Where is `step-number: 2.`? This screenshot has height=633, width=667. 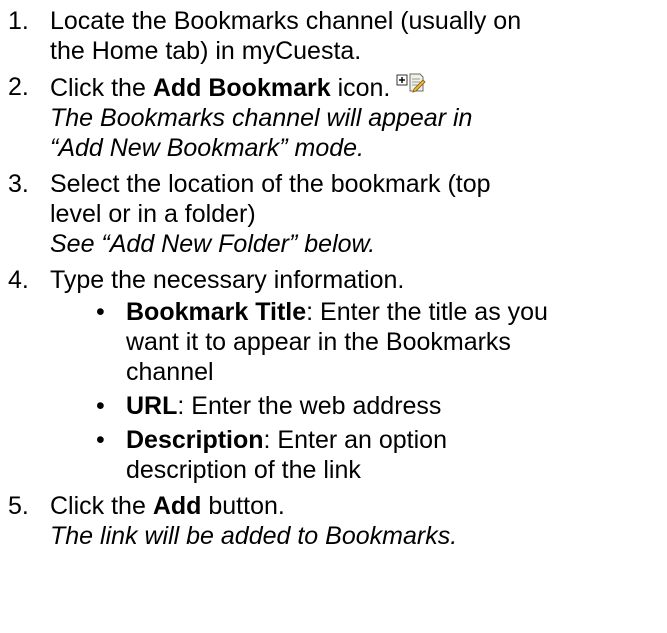
step-number: 2. is located at coordinates (18, 87).